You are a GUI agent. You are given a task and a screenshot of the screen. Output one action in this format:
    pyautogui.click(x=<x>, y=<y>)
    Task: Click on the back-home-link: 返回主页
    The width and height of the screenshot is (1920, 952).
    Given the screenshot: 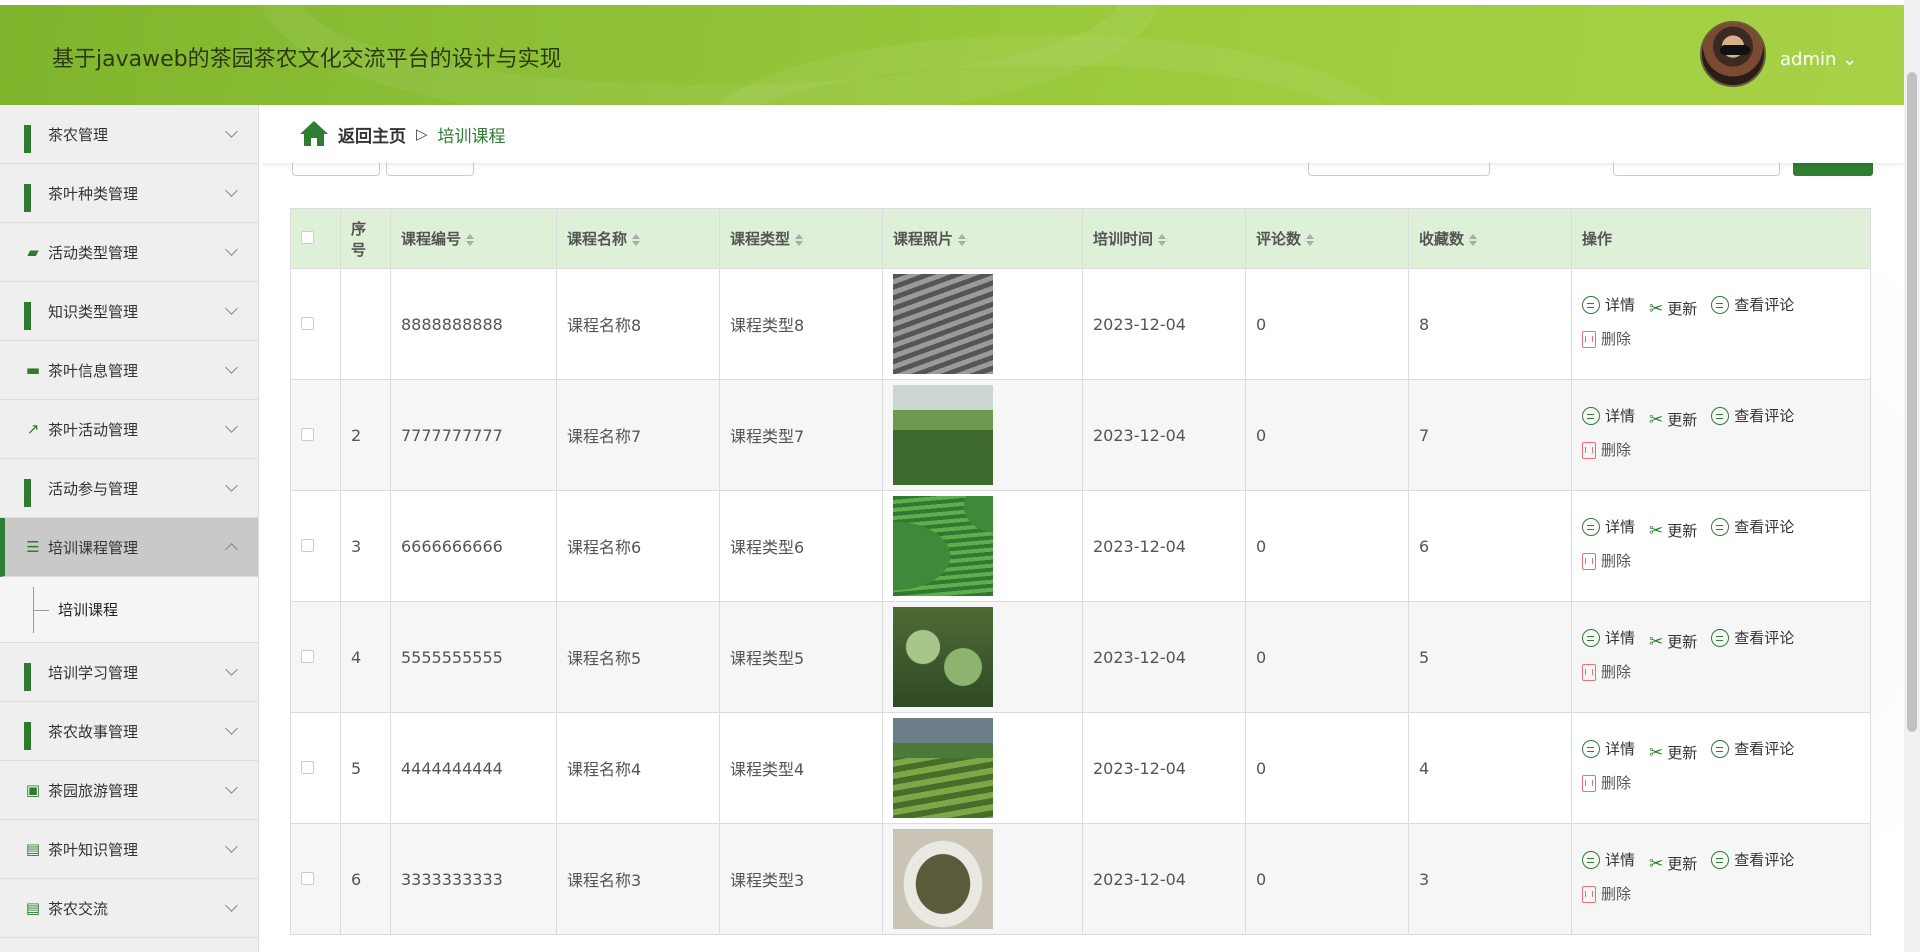 What is the action you would take?
    pyautogui.click(x=372, y=134)
    